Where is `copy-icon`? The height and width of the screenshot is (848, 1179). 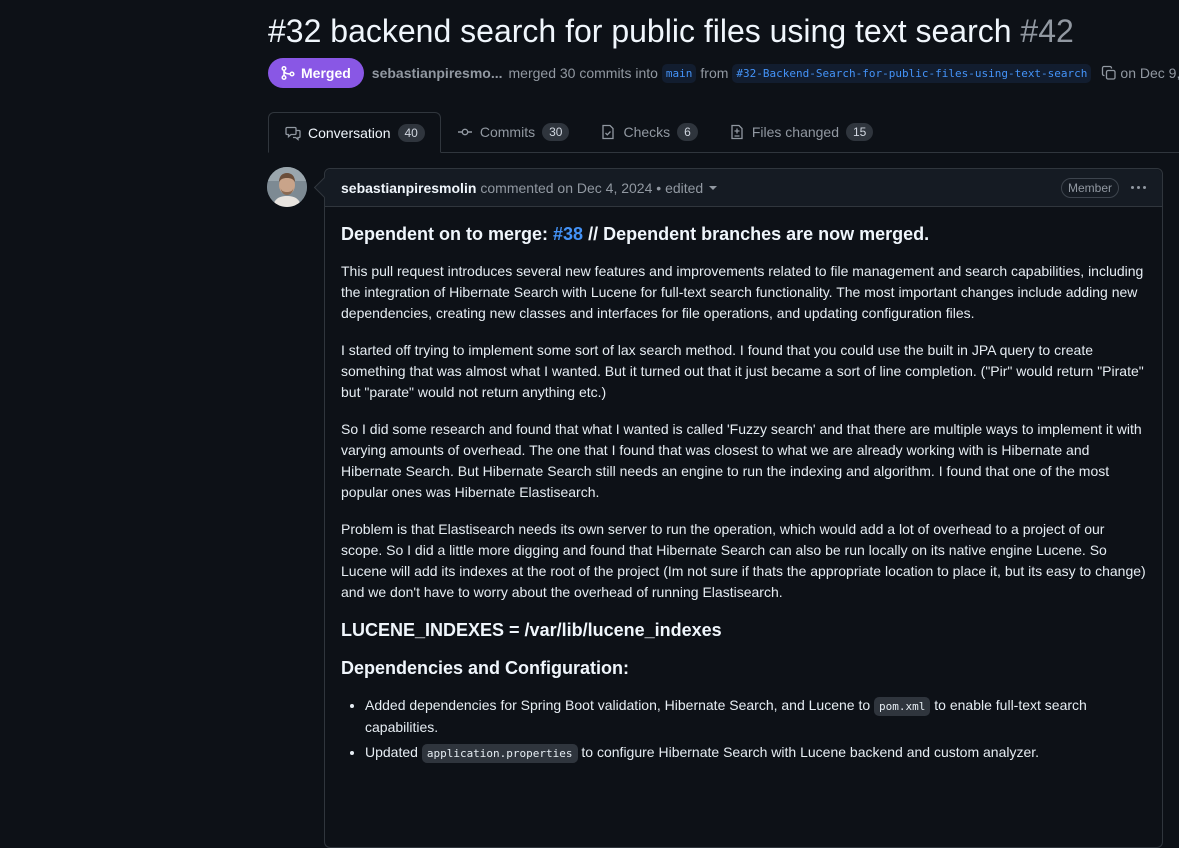
copy-icon is located at coordinates (1109, 73).